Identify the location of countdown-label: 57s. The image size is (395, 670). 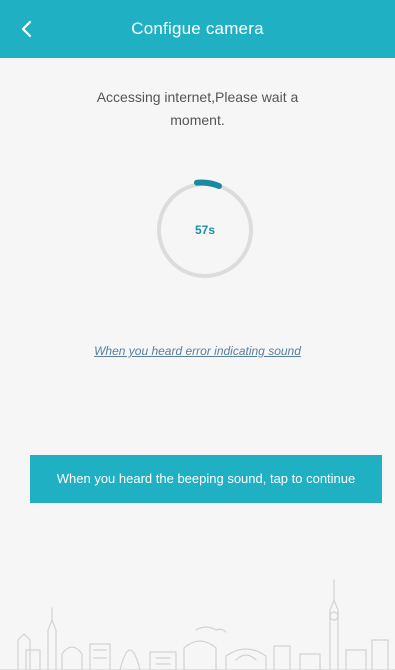
(205, 230).